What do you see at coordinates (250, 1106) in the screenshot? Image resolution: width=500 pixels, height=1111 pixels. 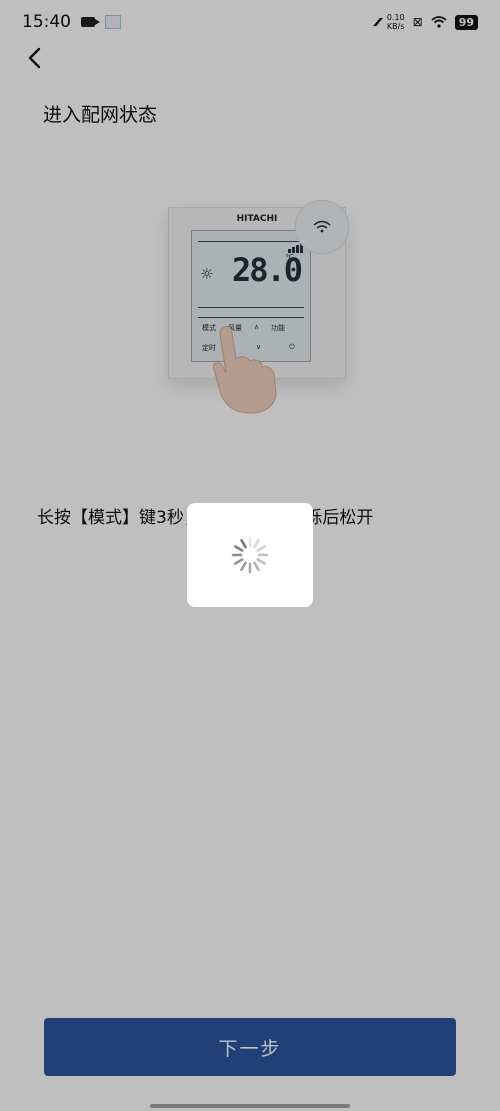 I see `home-indicator` at bounding box center [250, 1106].